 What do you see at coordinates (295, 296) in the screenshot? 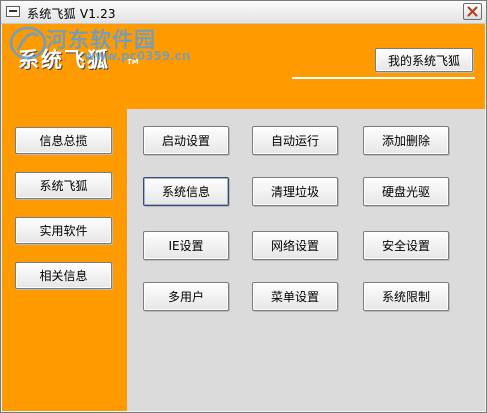
I see `menu-settings-button: 菜单设置` at bounding box center [295, 296].